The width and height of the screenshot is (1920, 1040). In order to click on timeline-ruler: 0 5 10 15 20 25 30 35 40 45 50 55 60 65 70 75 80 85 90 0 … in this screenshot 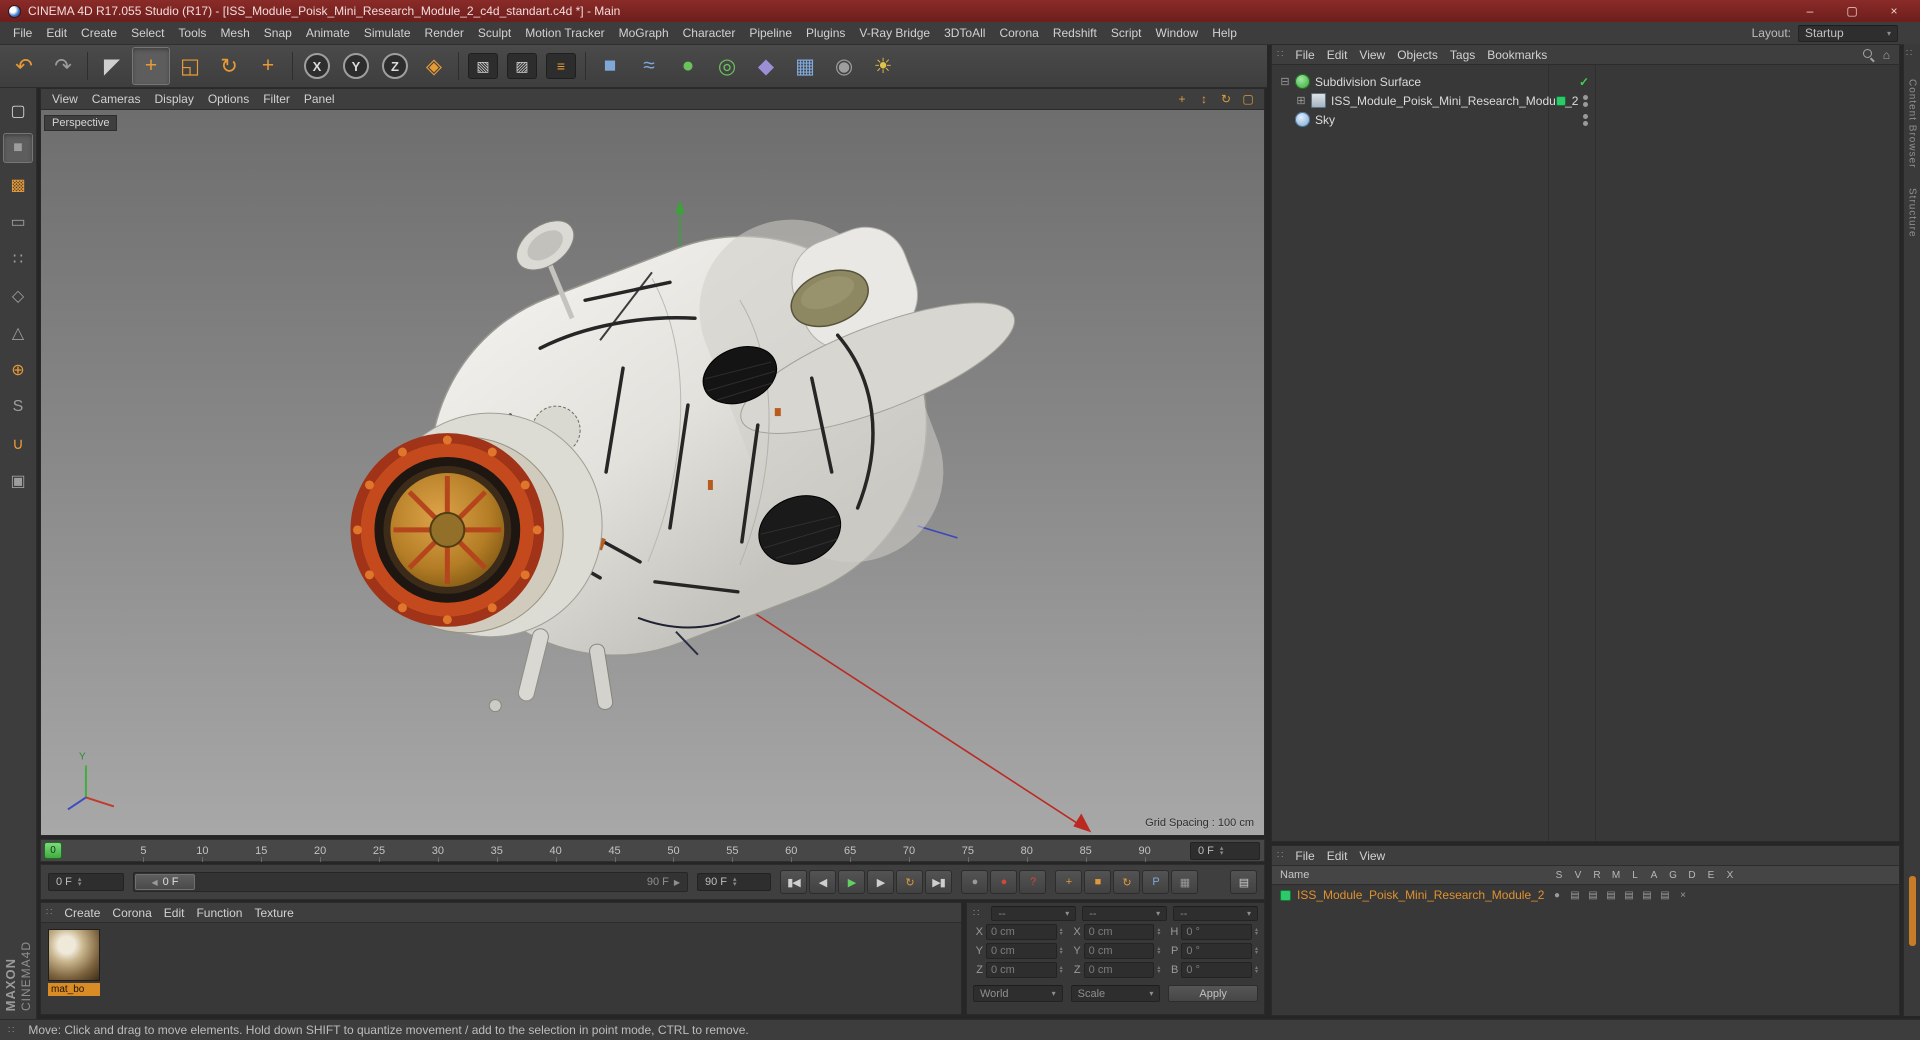, I will do `click(652, 850)`.